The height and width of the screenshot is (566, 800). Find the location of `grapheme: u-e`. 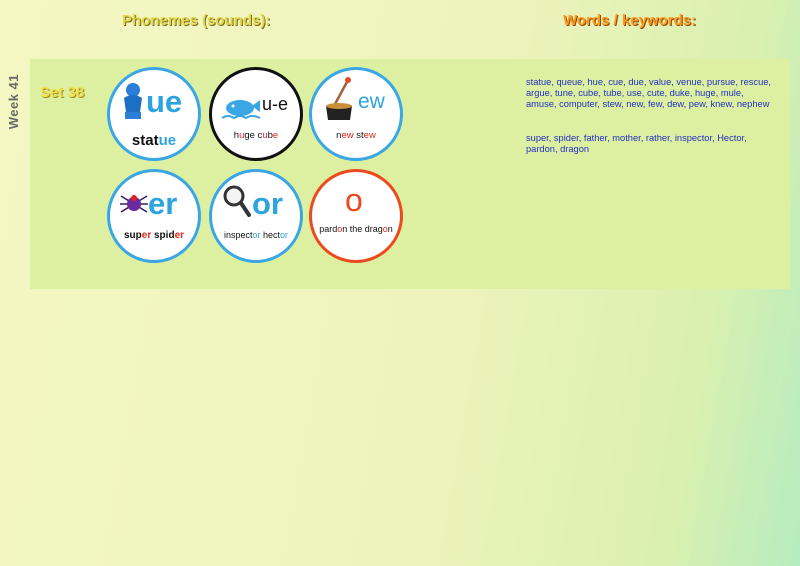

grapheme: u-e is located at coordinates (275, 104).